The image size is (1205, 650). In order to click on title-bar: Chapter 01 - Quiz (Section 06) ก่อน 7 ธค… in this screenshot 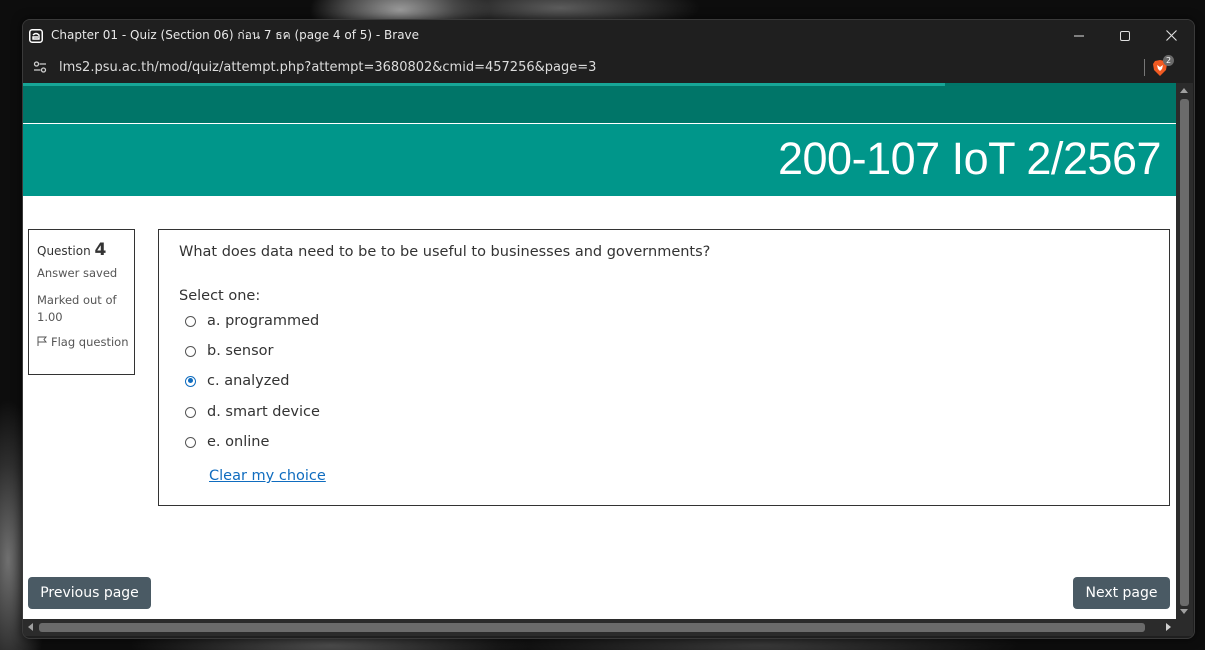, I will do `click(608, 35)`.